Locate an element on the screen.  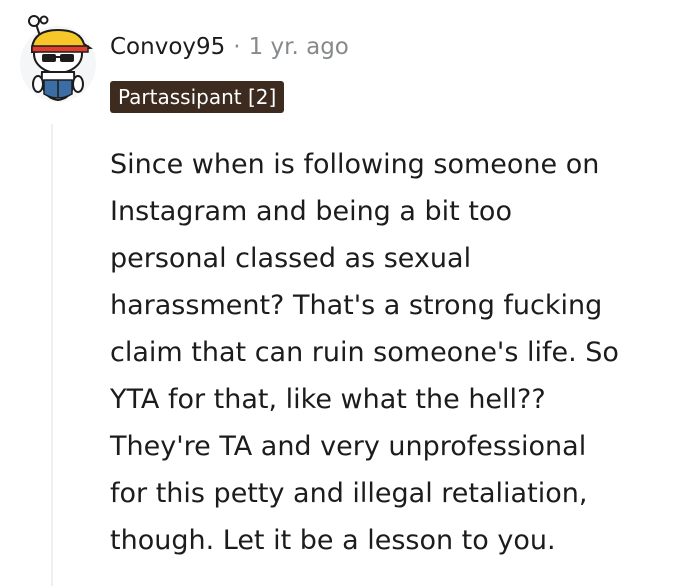
comment-body-line: personal classed as sexual is located at coordinates (291, 258).